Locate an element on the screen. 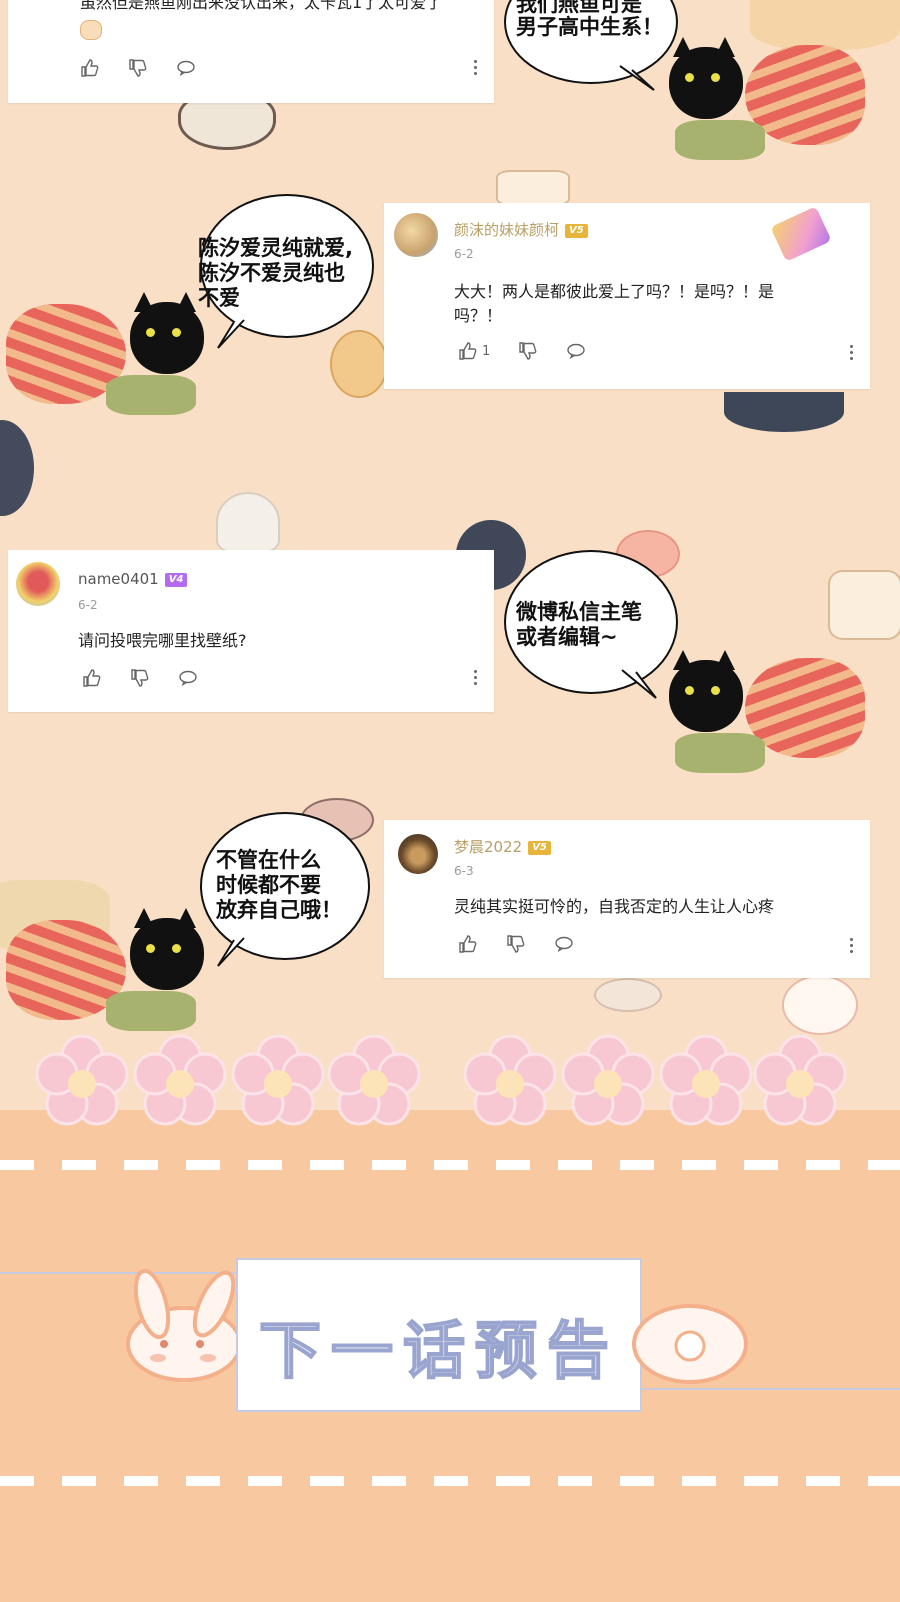 The width and height of the screenshot is (900, 1602). comment-actions: 1 is located at coordinates (536, 351).